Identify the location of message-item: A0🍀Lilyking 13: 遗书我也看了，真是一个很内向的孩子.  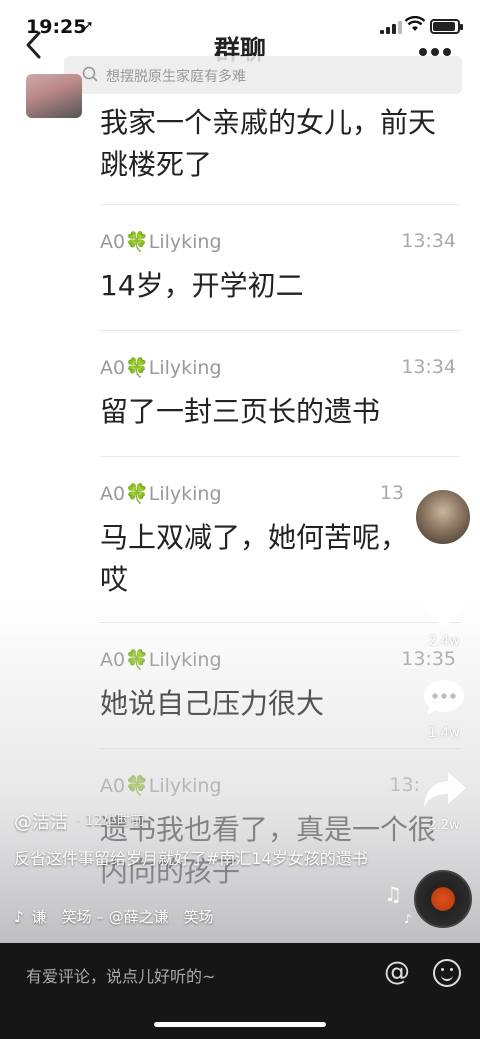
(280, 833).